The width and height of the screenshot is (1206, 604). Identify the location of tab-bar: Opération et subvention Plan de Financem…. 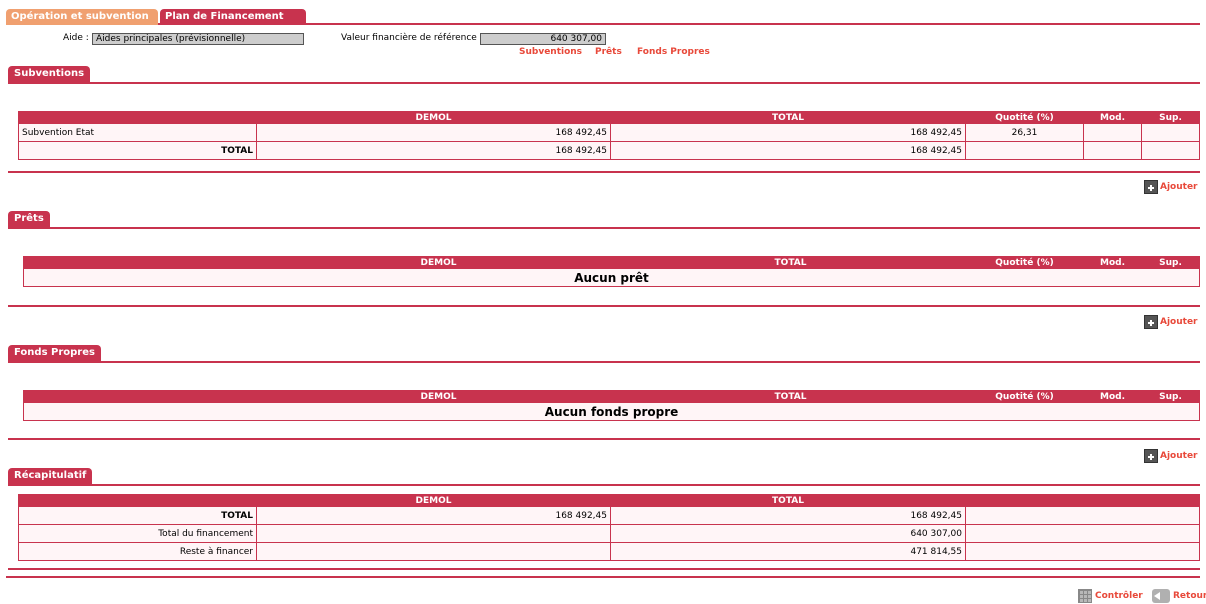
(603, 17).